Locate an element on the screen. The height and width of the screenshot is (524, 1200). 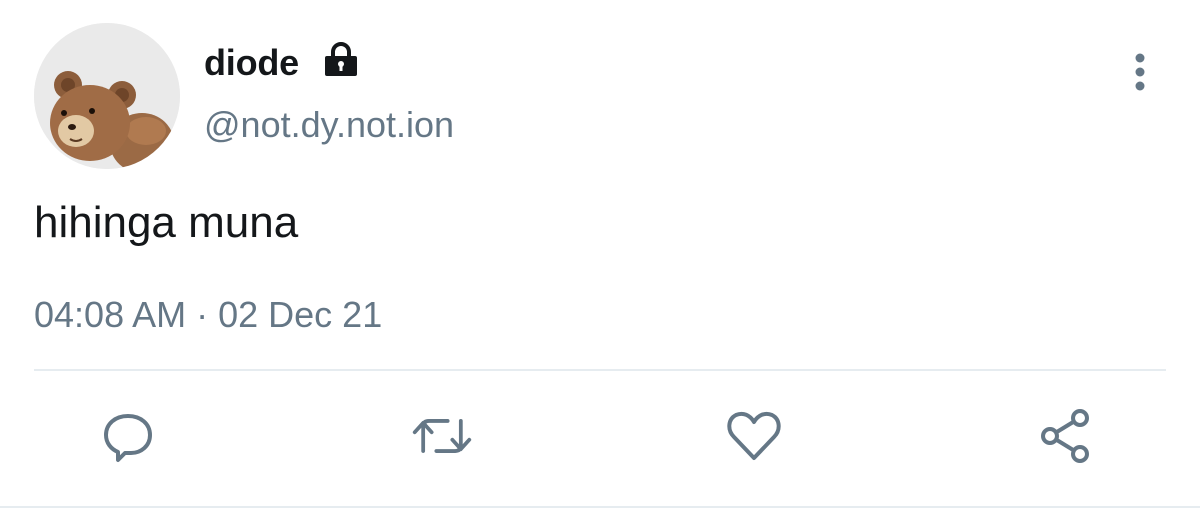
bottom-divider is located at coordinates (600, 507).